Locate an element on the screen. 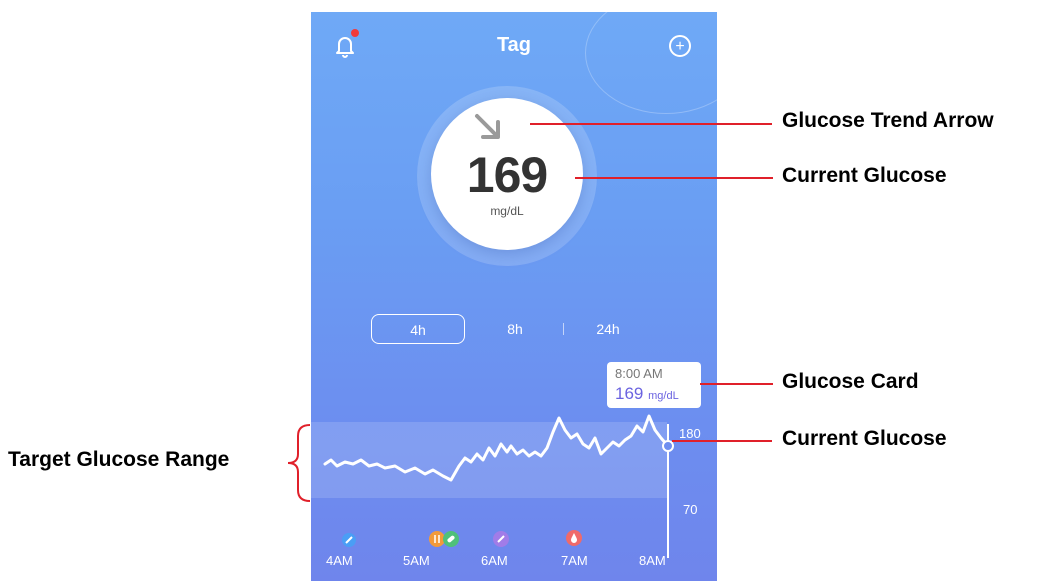  tab-8h: 8h is located at coordinates (515, 329).